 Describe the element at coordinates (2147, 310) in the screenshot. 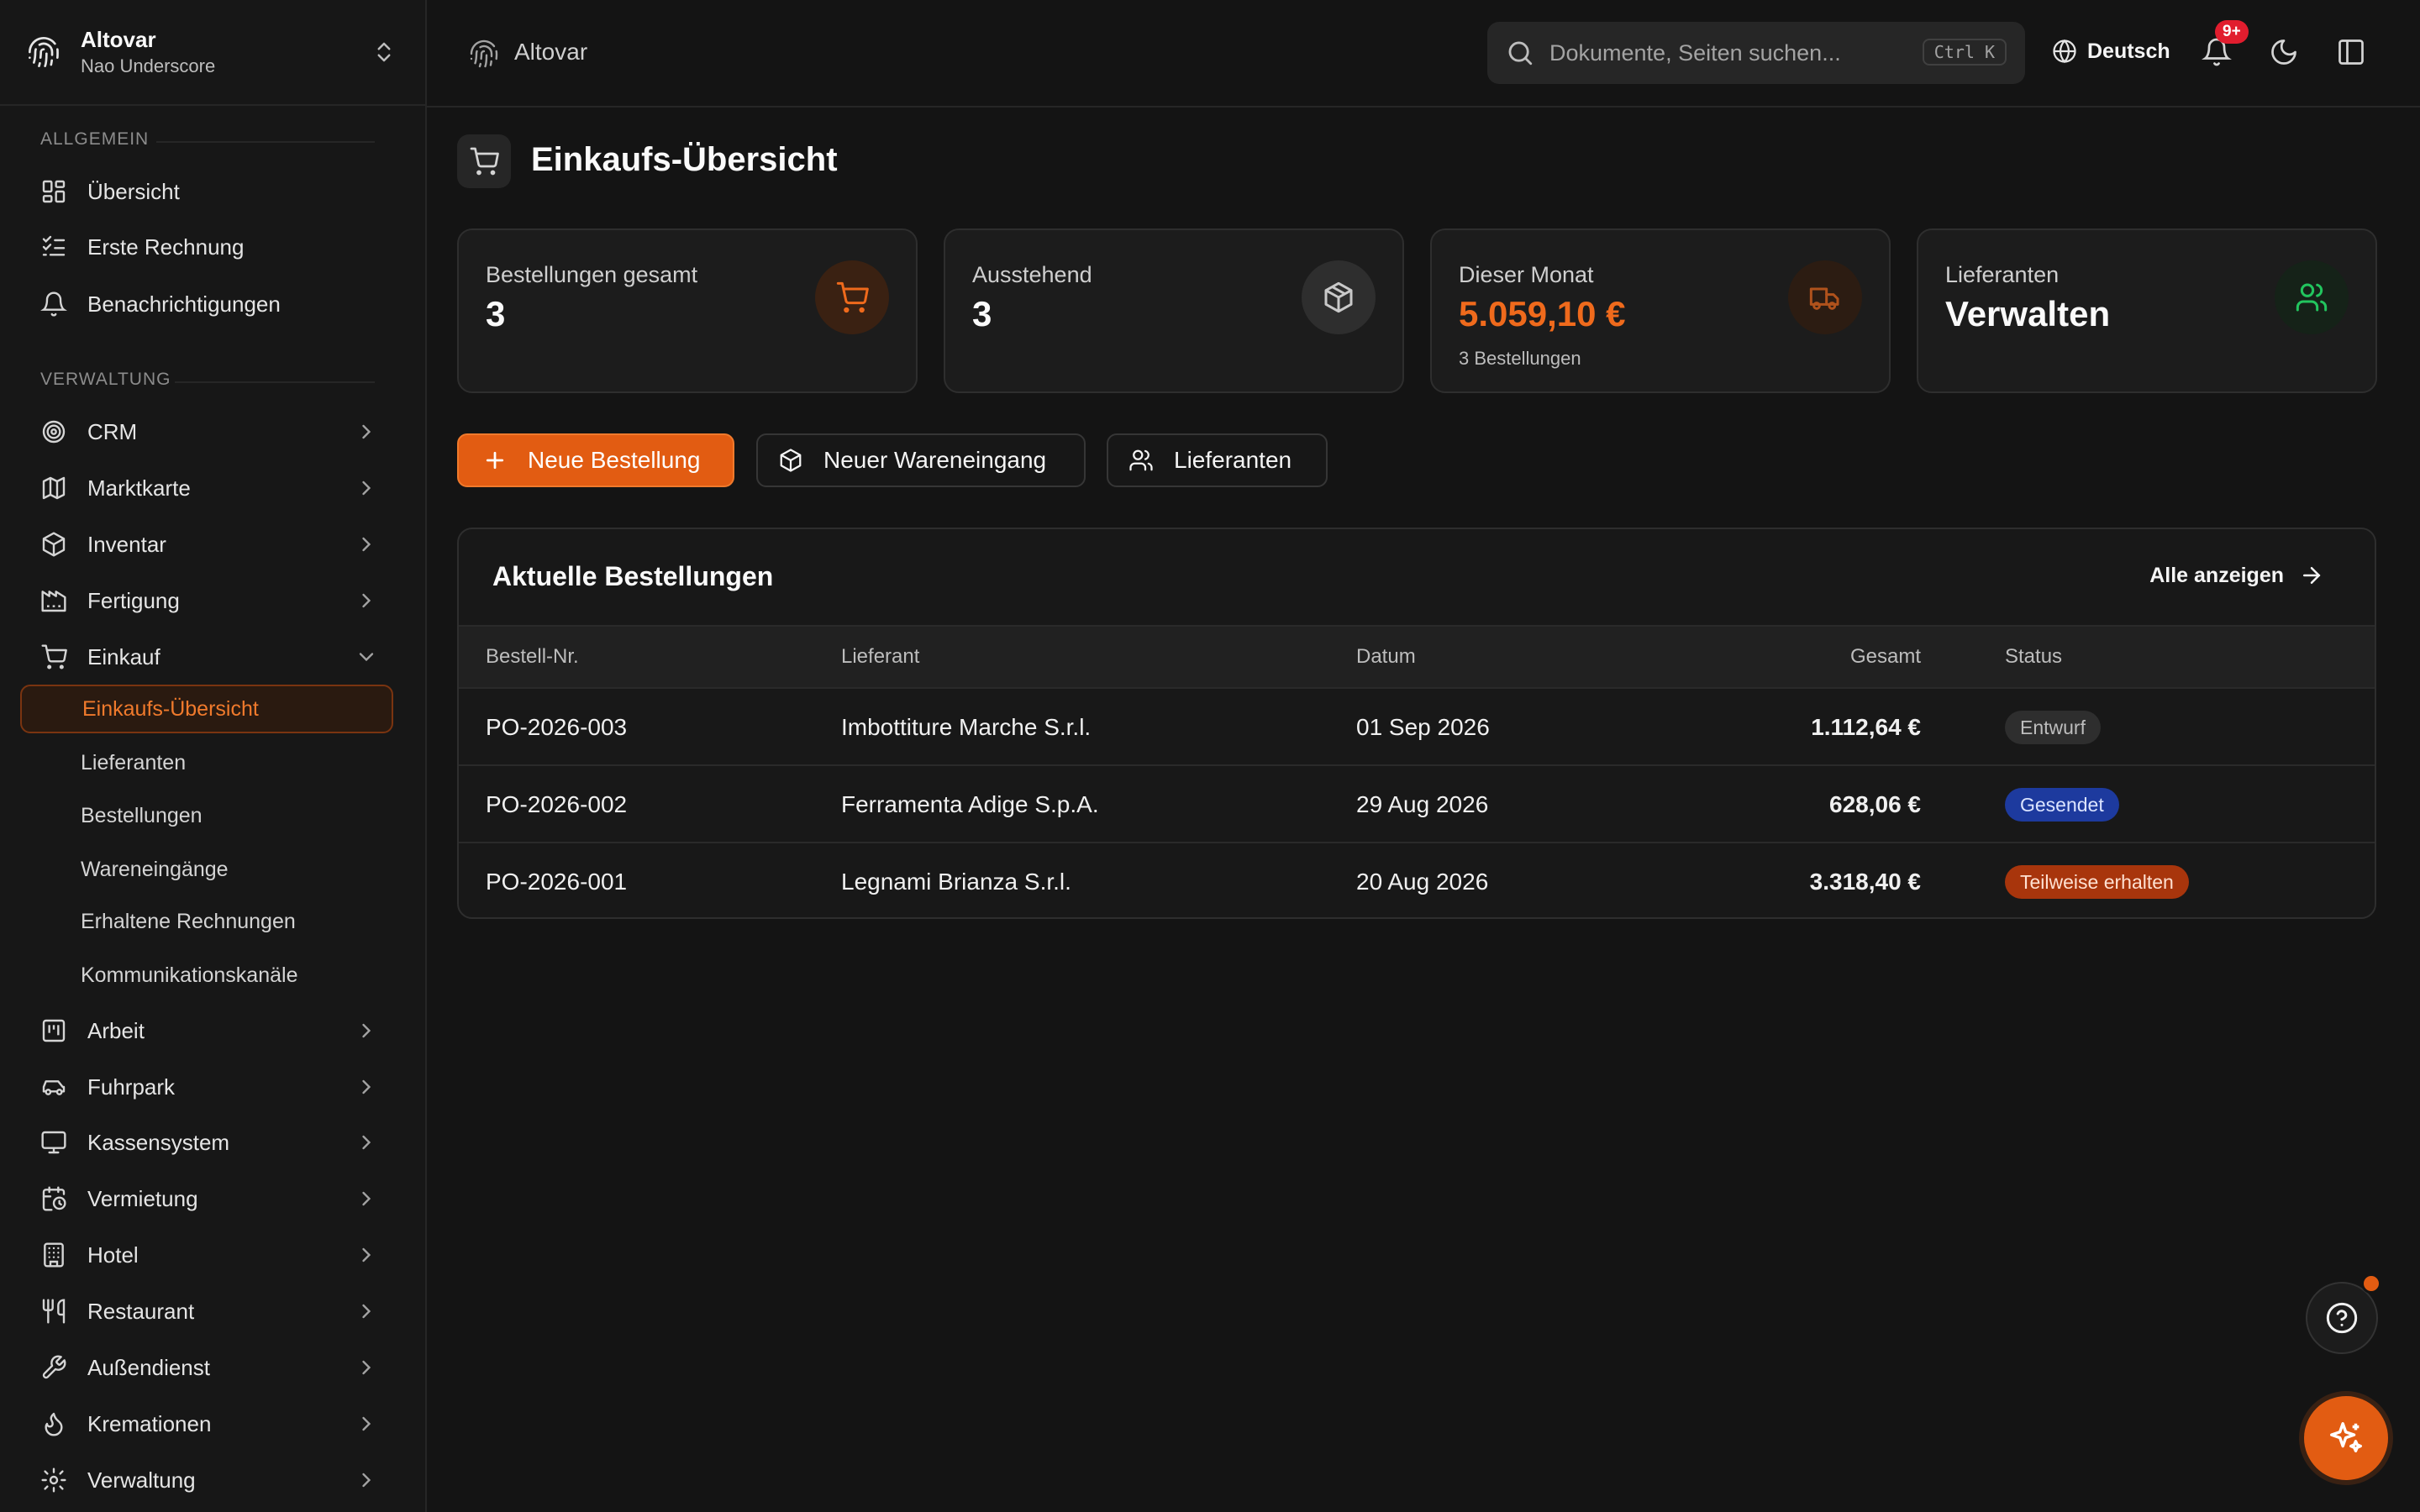

I see `stat-card-suppliers: Lieferanten Verwalten` at that location.